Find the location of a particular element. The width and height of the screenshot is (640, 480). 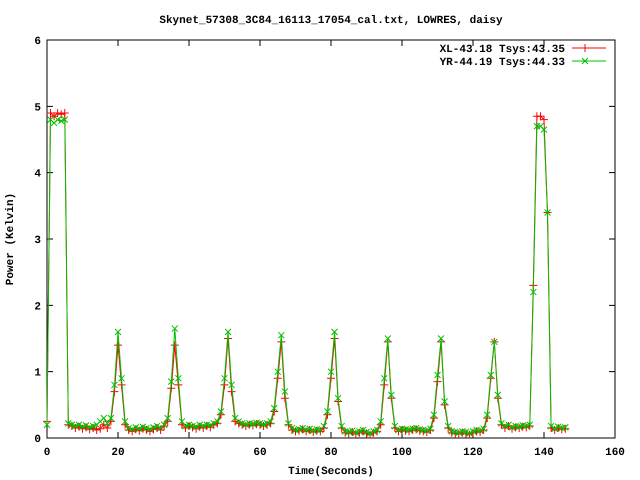

legend-label: YR-44.19 Tsys:44.33 is located at coordinates (502, 63).